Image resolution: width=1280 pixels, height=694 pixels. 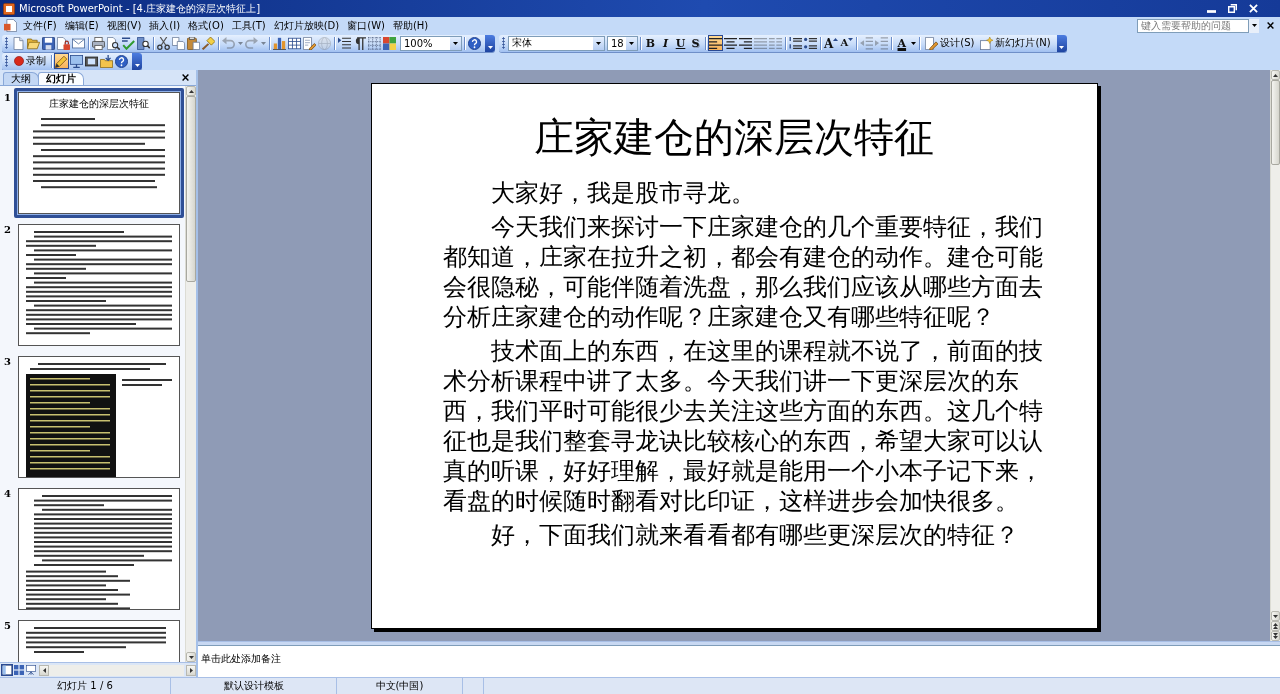 What do you see at coordinates (113, 43) in the screenshot?
I see `page-magnifier-button` at bounding box center [113, 43].